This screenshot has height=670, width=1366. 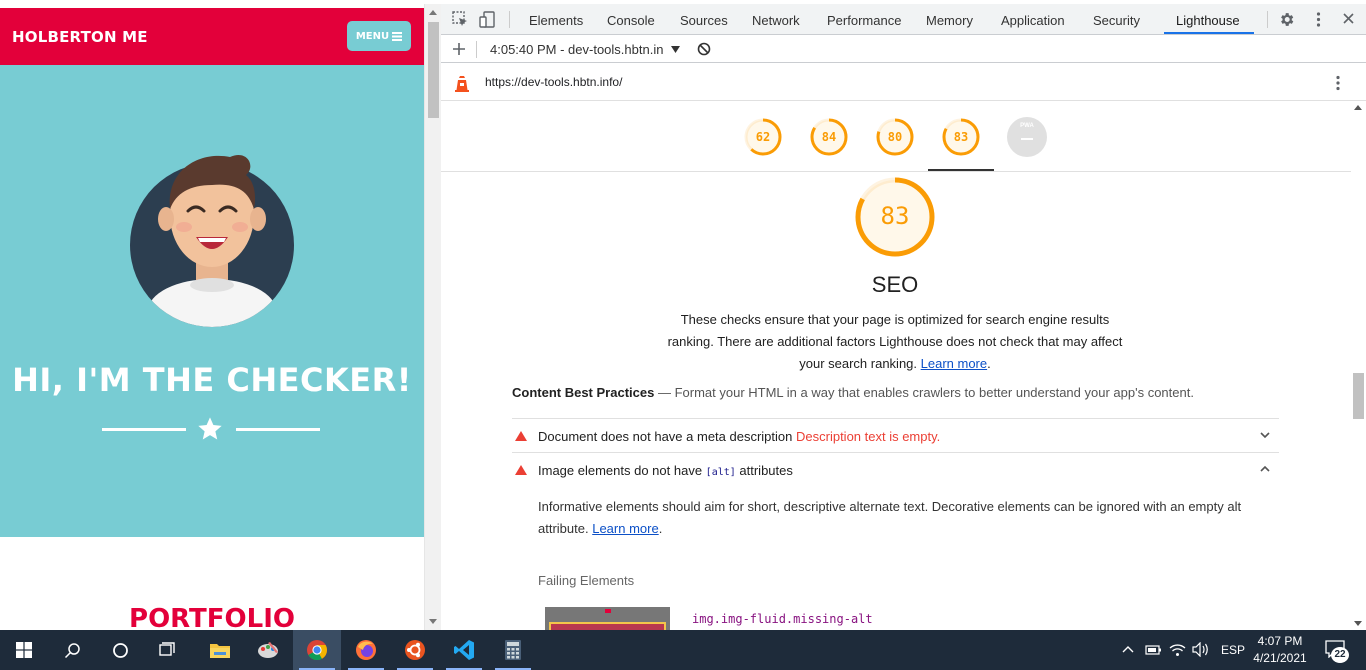 I want to click on star-divider, so click(x=212, y=430).